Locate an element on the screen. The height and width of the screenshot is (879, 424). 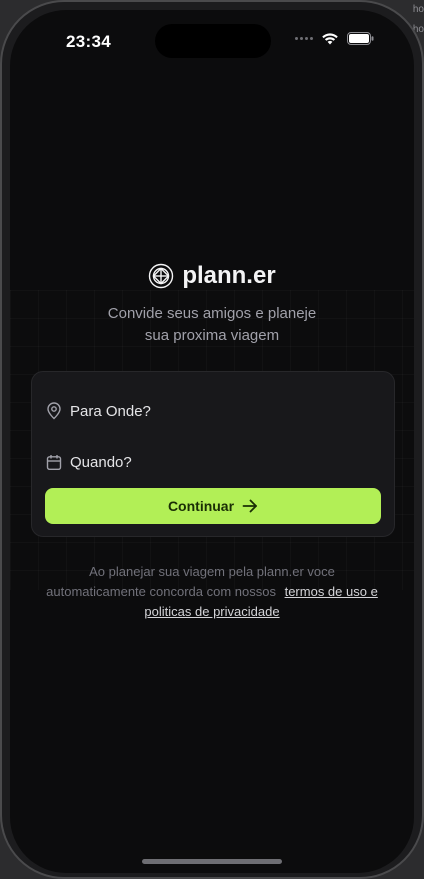
continue-button: Continuar is located at coordinates (213, 506).